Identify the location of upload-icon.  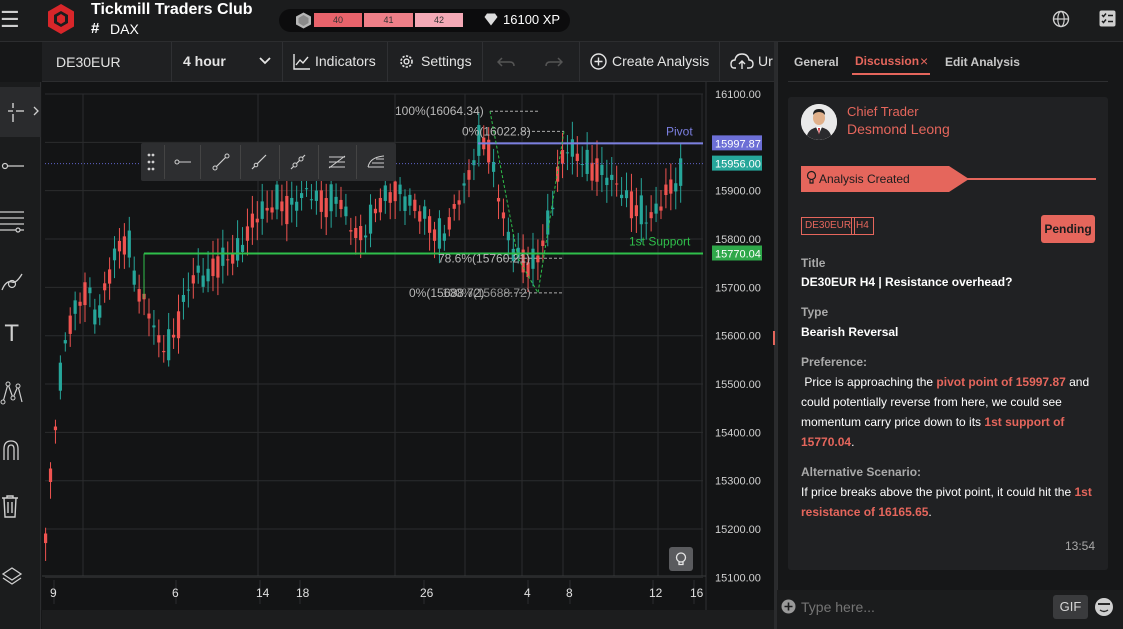
(742, 61).